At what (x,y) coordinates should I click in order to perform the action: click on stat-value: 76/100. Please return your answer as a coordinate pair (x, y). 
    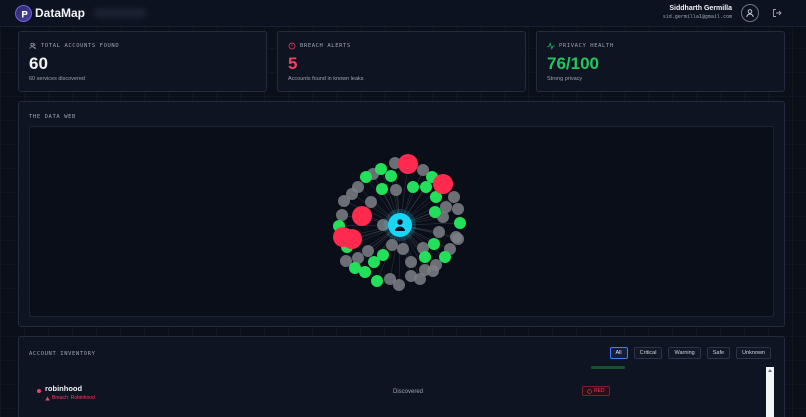
    Looking at the image, I should click on (573, 63).